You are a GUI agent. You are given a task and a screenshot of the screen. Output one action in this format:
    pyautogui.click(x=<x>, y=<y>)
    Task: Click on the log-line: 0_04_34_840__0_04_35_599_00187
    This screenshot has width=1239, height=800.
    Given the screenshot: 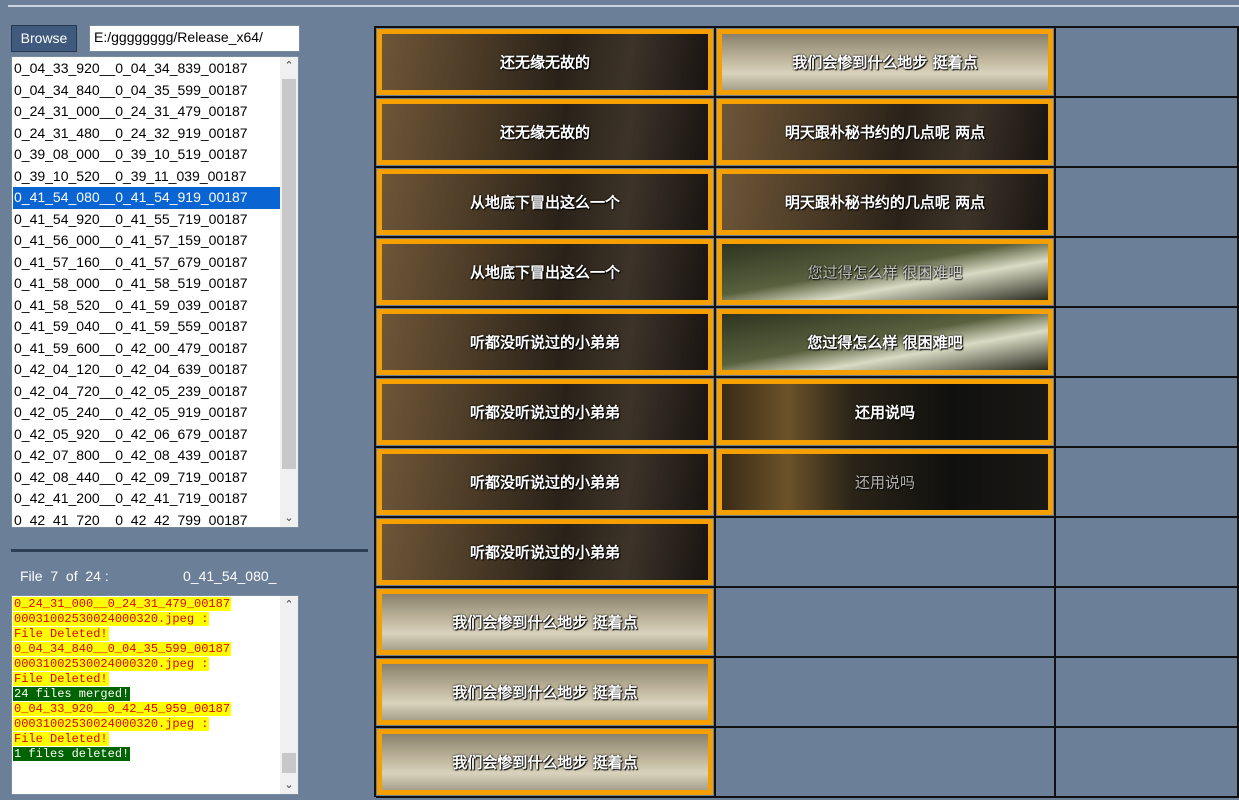 What is the action you would take?
    pyautogui.click(x=122, y=649)
    